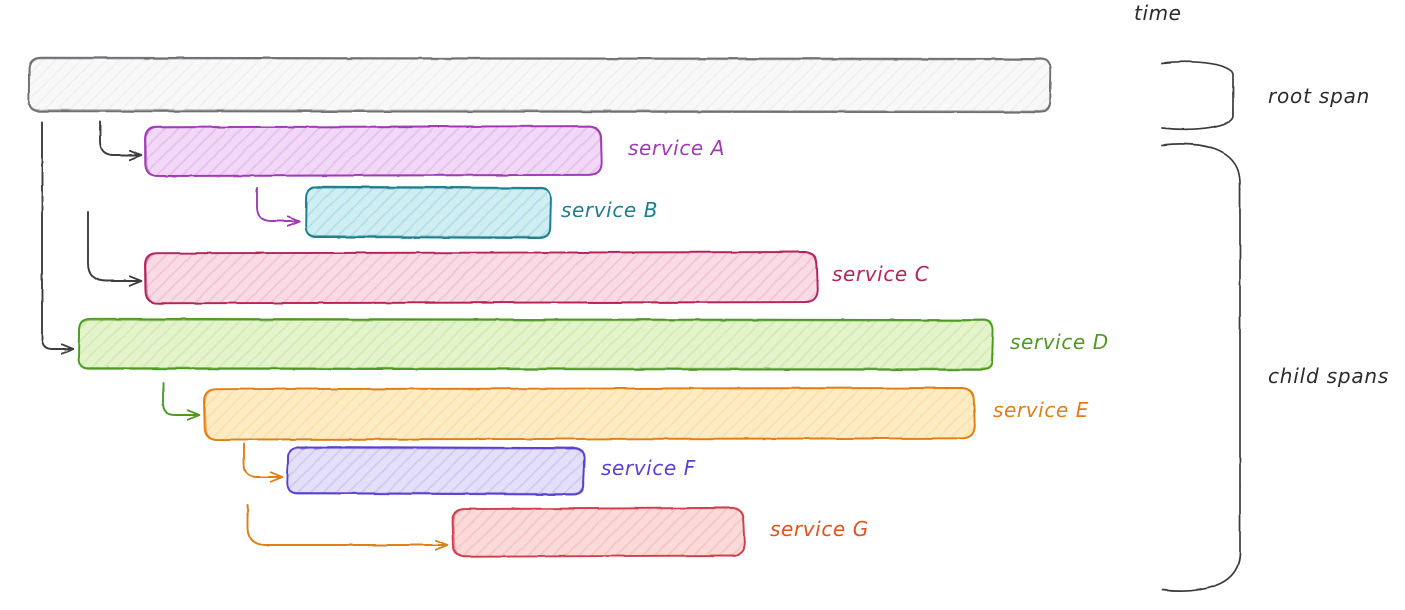 The height and width of the screenshot is (610, 1405). What do you see at coordinates (119, 138) in the screenshot?
I see `connector-root-to-a` at bounding box center [119, 138].